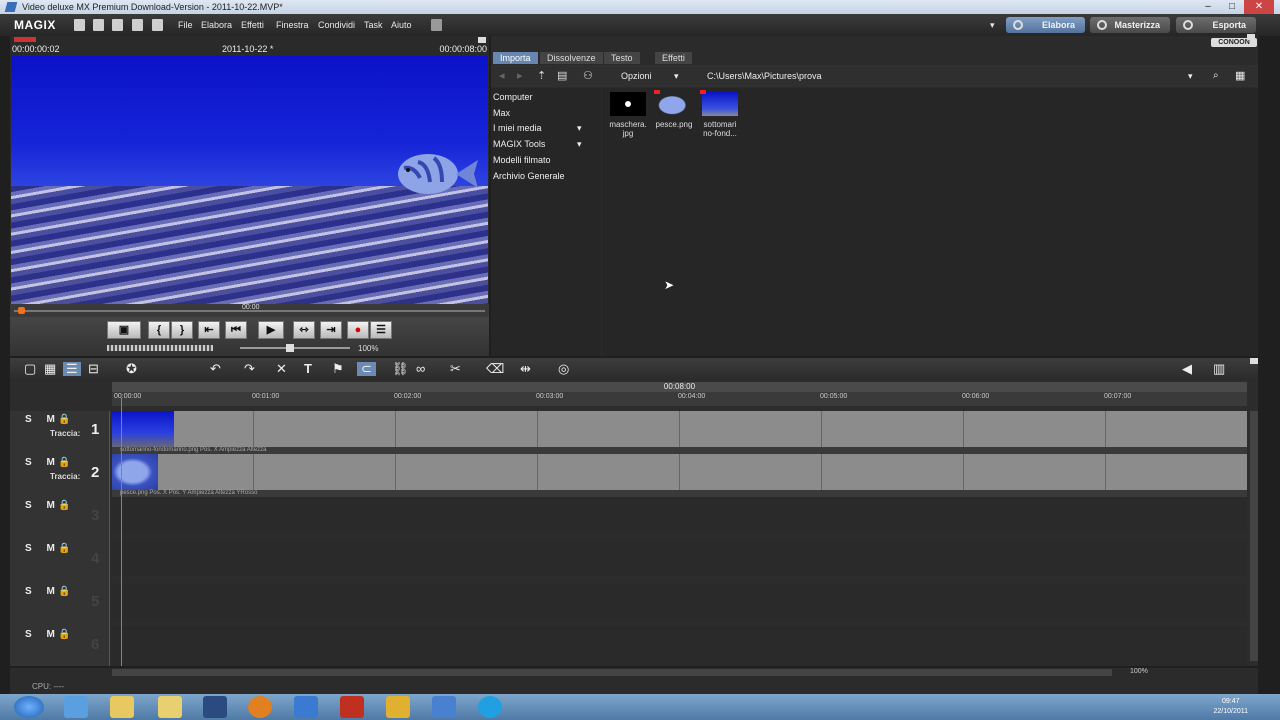 The width and height of the screenshot is (1280, 720). I want to click on redo-icon: ↷, so click(249, 369).